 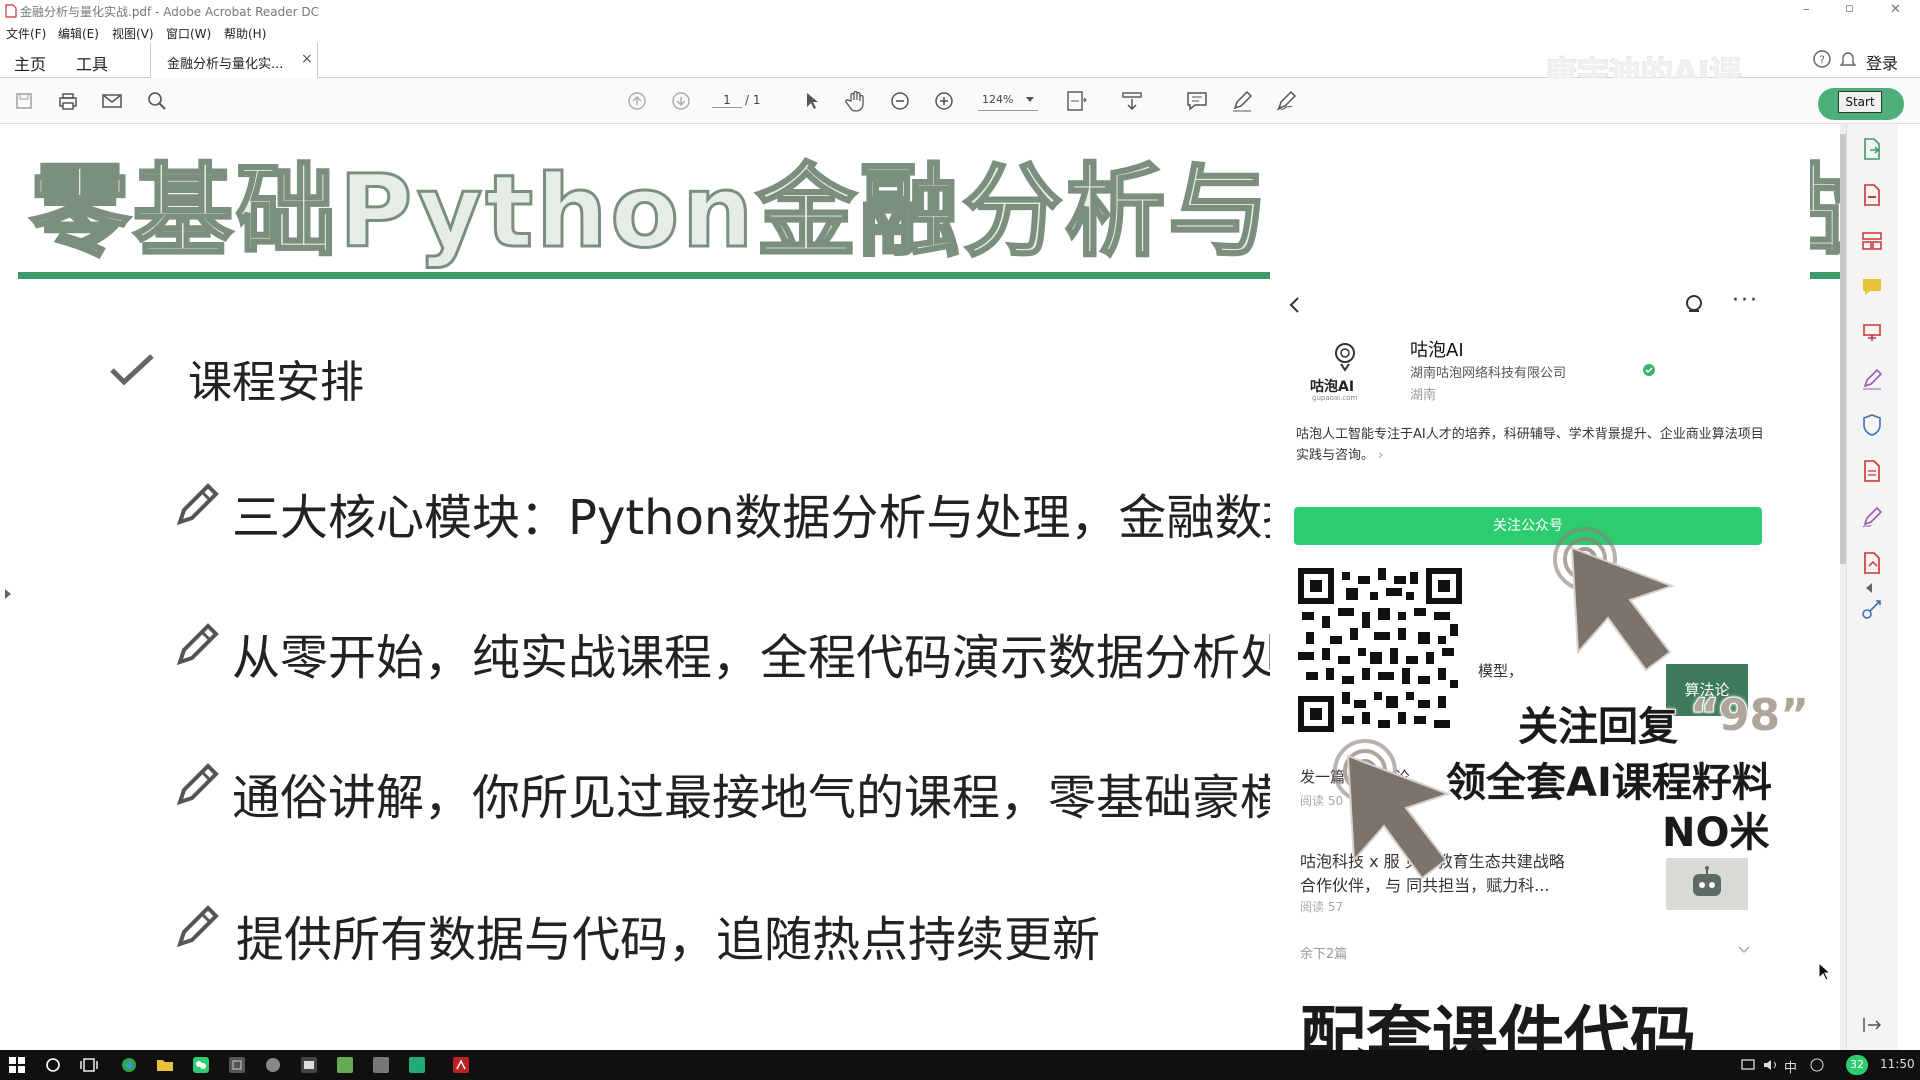 I want to click on caption: 配套课件代码, so click(x=1498, y=1024).